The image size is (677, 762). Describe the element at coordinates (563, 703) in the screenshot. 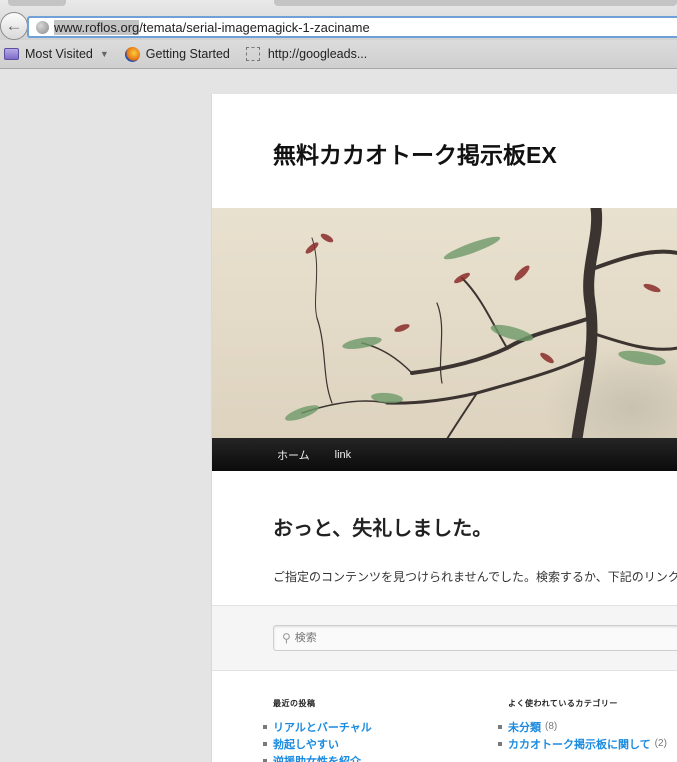

I see `categories-title: よく使われているカテゴリー` at that location.